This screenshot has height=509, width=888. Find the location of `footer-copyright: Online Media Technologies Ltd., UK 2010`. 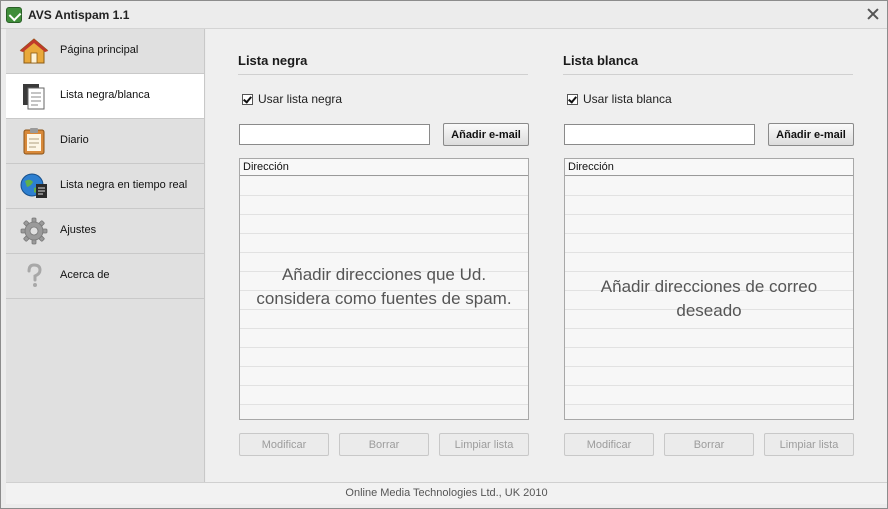

footer-copyright: Online Media Technologies Ltd., UK 2010 is located at coordinates (446, 493).